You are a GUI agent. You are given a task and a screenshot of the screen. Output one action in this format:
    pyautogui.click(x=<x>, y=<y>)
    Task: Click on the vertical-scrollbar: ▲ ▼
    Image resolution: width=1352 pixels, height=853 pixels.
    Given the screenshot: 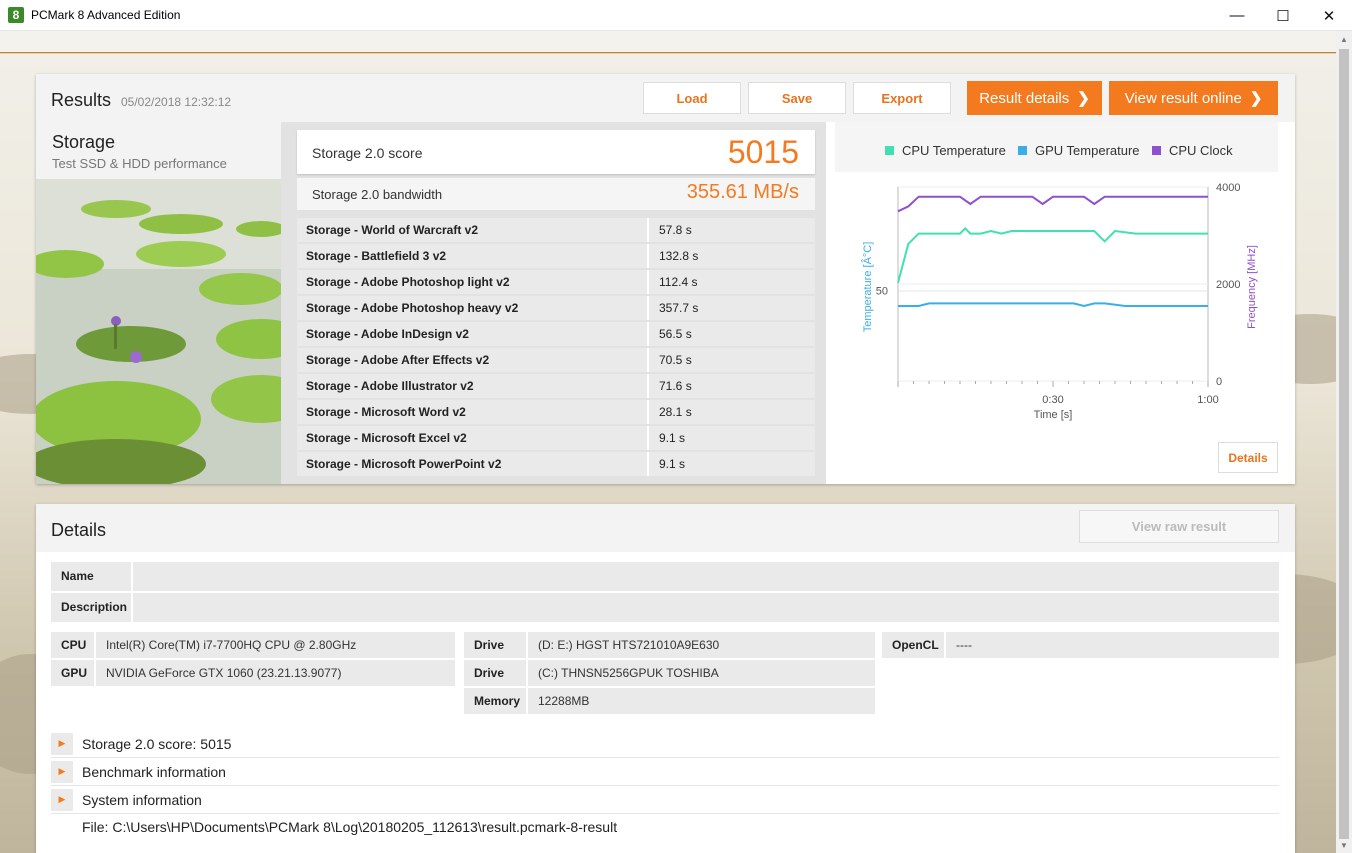 What is the action you would take?
    pyautogui.click(x=1344, y=442)
    